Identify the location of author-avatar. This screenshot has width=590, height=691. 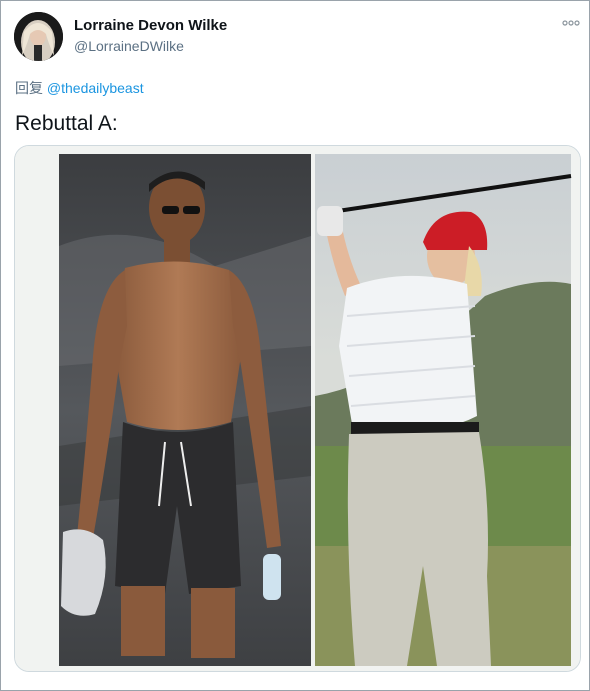
(38, 36).